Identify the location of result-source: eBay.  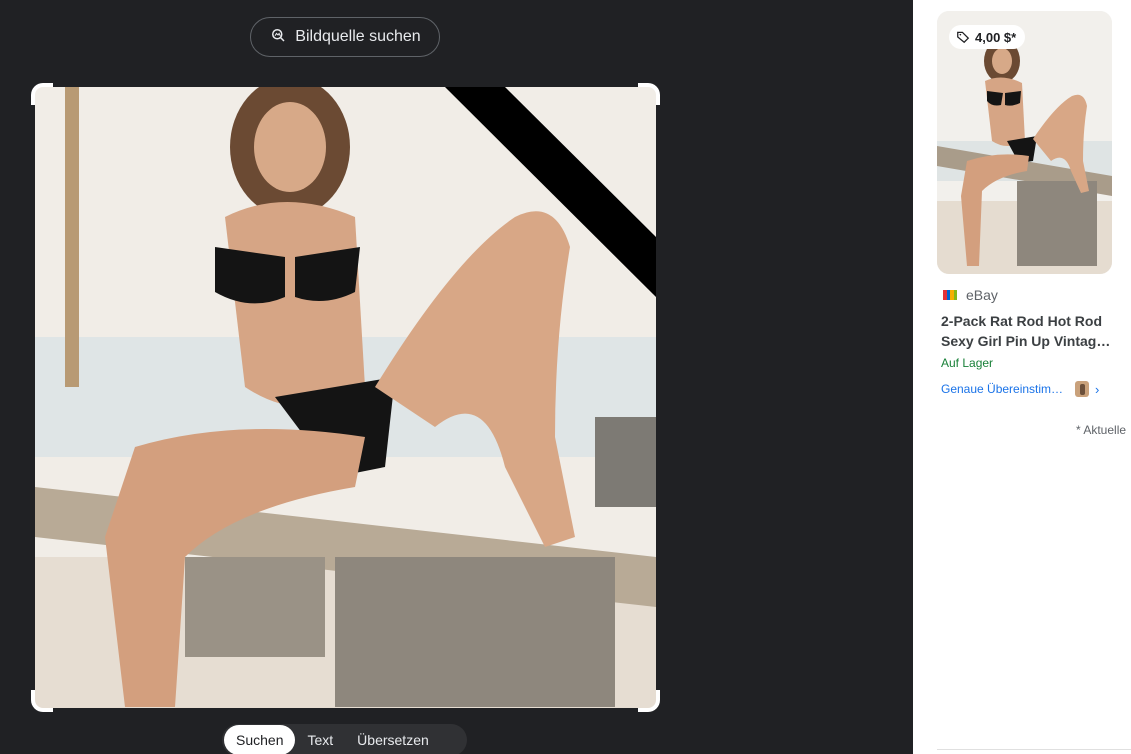
(970, 295).